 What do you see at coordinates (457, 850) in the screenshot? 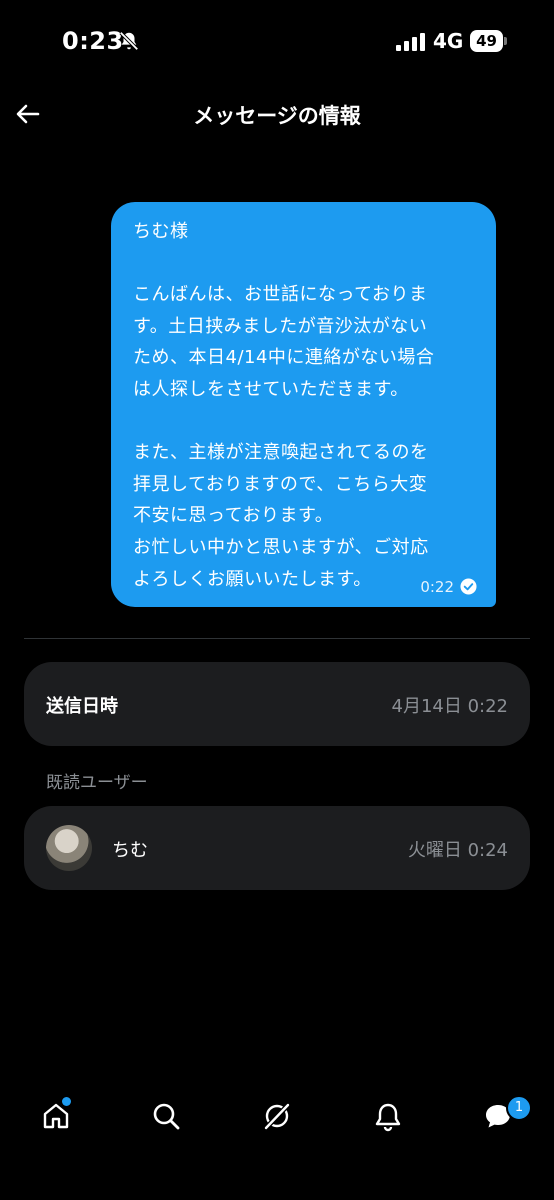
I see `reader-read-time: 火曜日 0:24` at bounding box center [457, 850].